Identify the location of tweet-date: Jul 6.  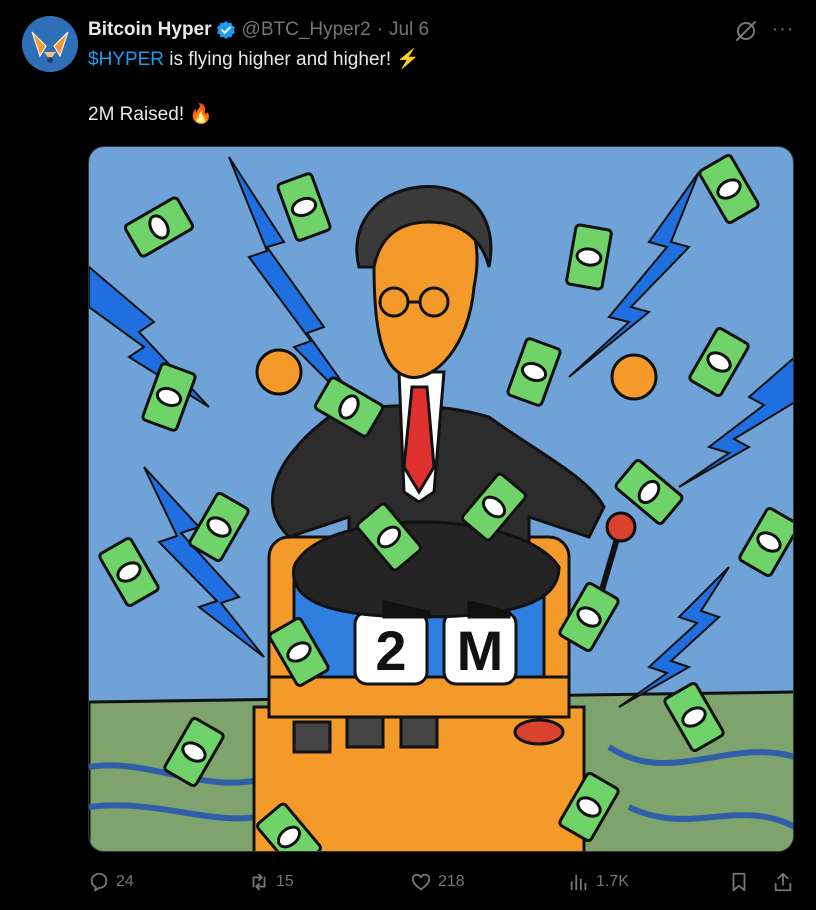
(409, 30).